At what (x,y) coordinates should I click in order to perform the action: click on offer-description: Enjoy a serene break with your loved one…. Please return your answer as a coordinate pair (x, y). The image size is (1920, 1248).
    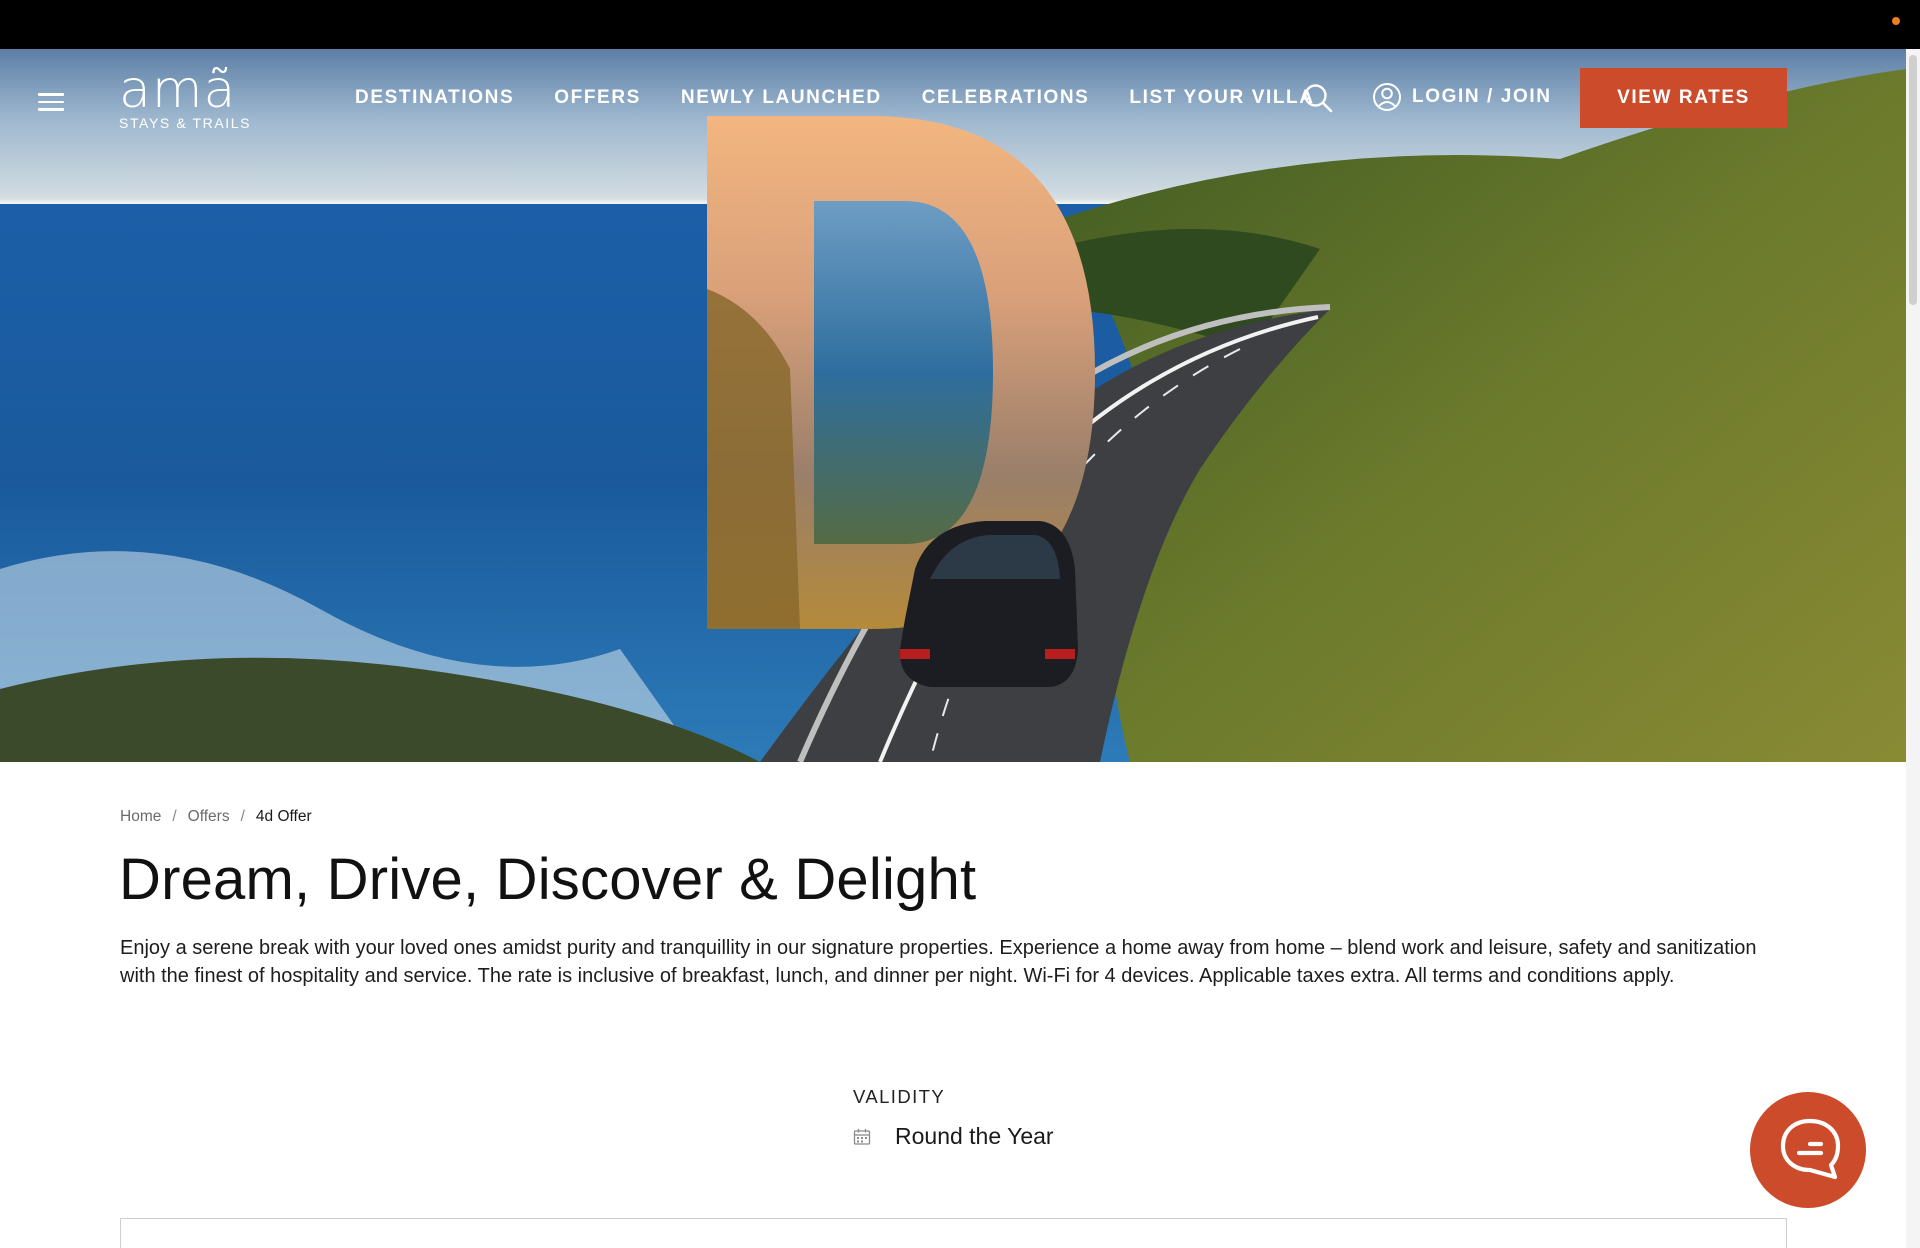
    Looking at the image, I should click on (938, 962).